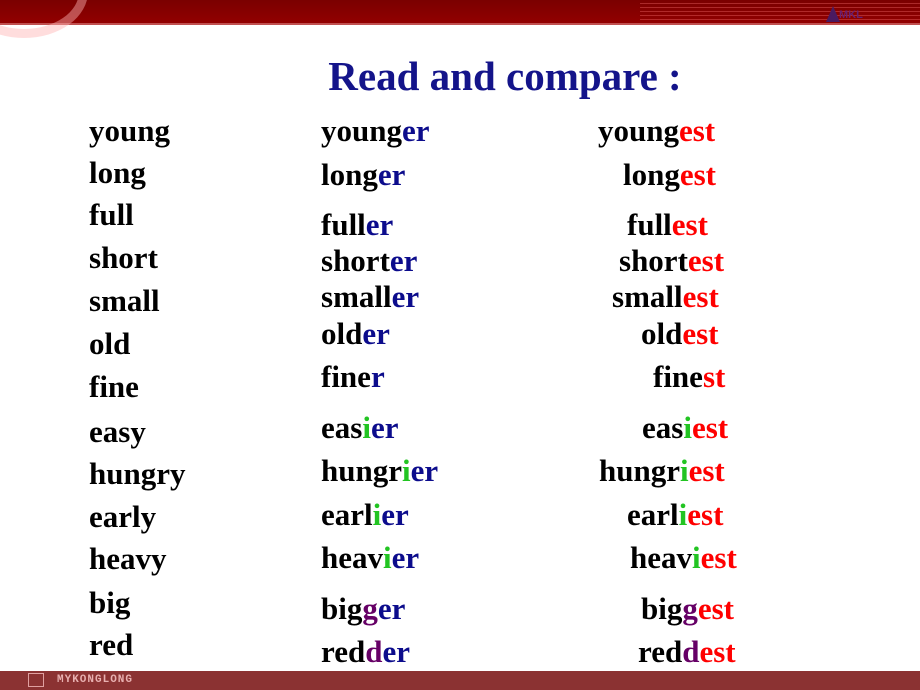  I want to click on base-word: young, so click(129, 130).